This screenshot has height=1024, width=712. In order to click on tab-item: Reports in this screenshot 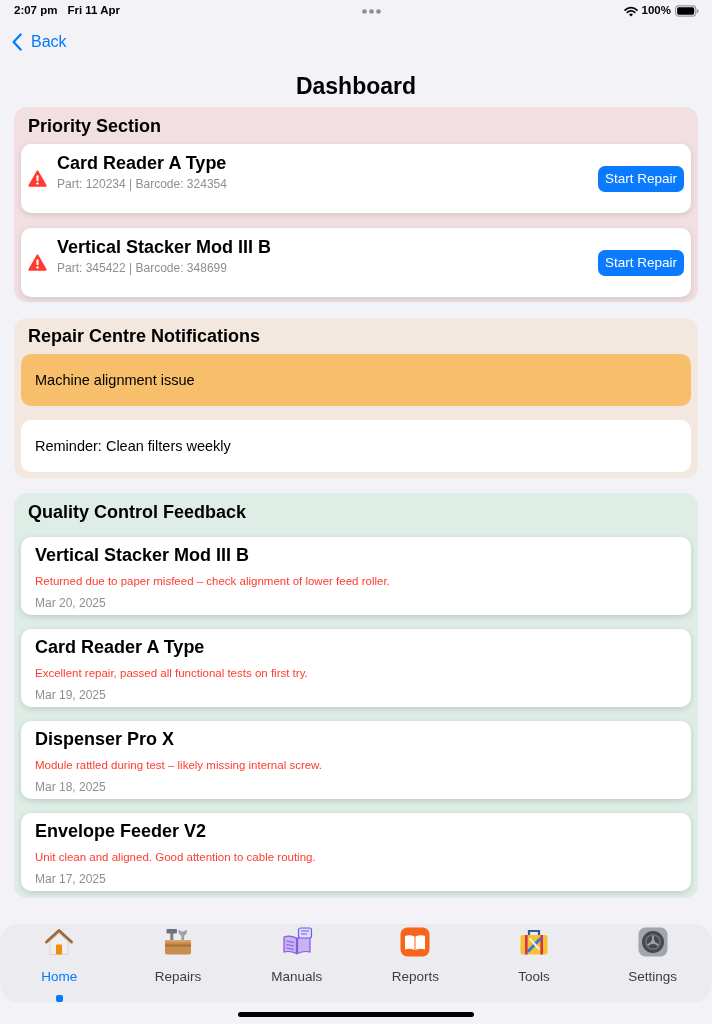, I will do `click(415, 954)`.